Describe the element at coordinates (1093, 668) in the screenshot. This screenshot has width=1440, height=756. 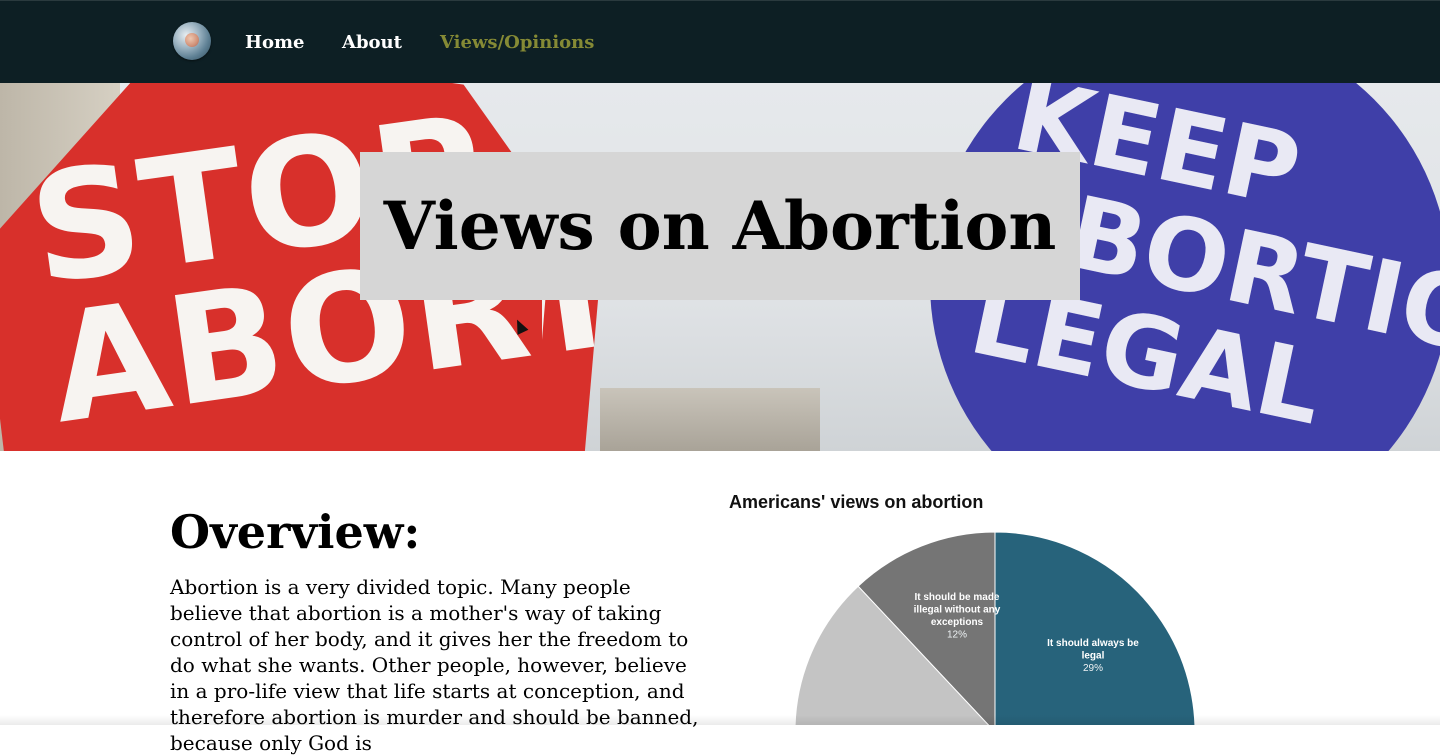
I see `pie-slice-pct-0: 29%` at that location.